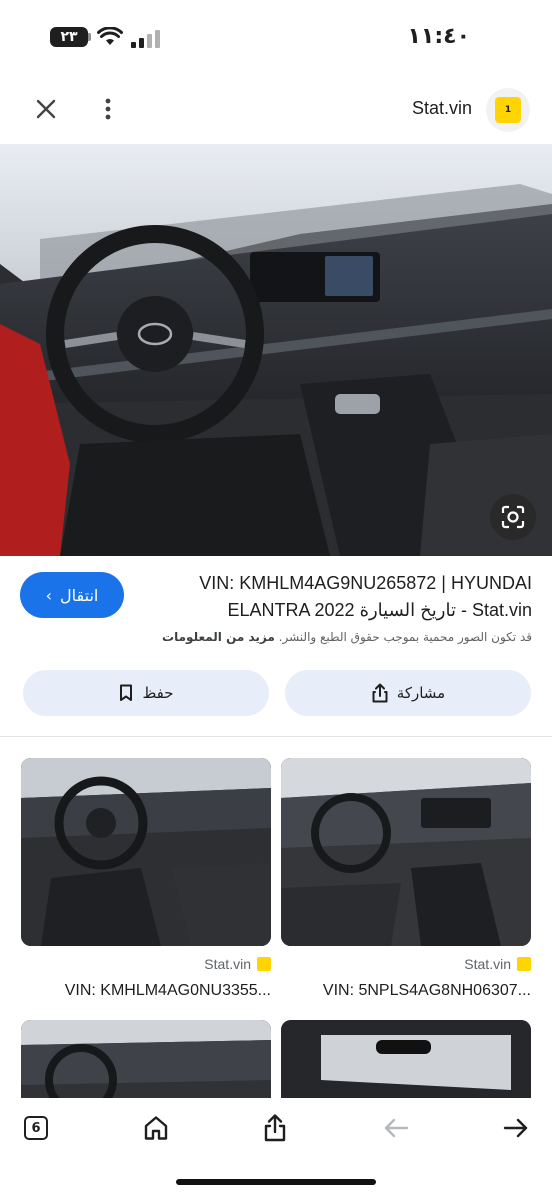 The width and height of the screenshot is (552, 1197). What do you see at coordinates (89, 37) in the screenshot?
I see `battery-cap` at bounding box center [89, 37].